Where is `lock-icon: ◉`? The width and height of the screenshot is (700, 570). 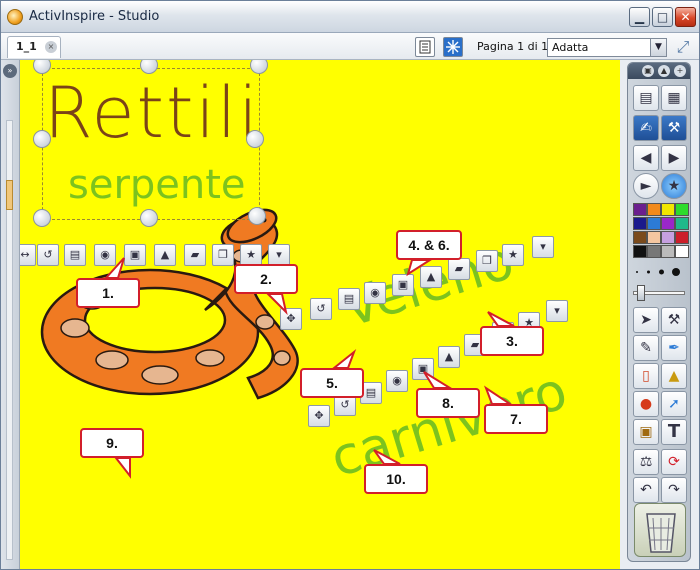 lock-icon: ◉ is located at coordinates (105, 255).